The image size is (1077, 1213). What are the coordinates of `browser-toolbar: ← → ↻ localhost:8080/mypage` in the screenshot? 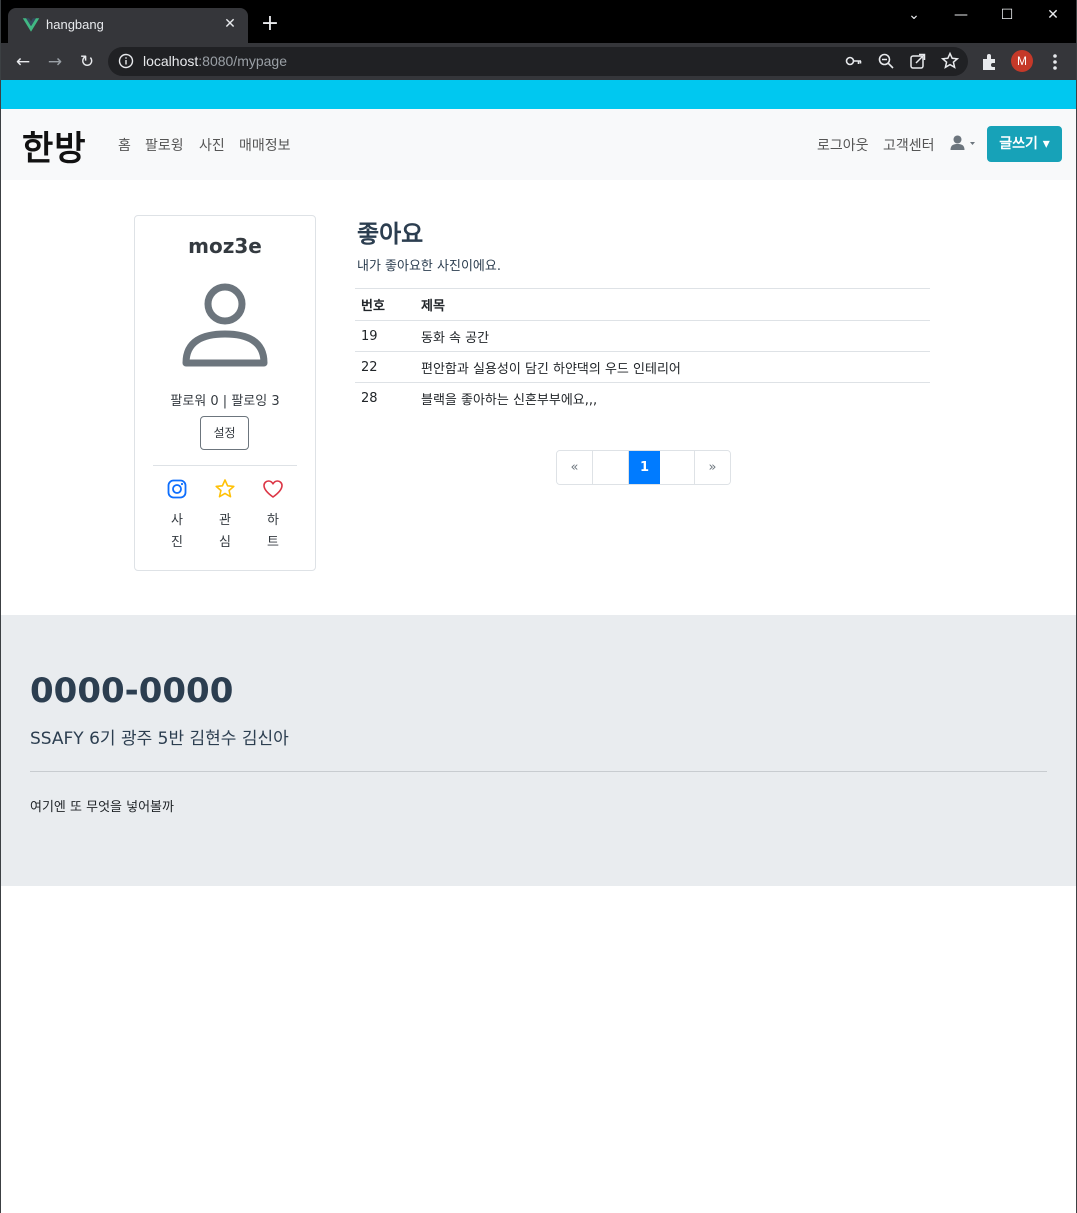 It's located at (538, 61).